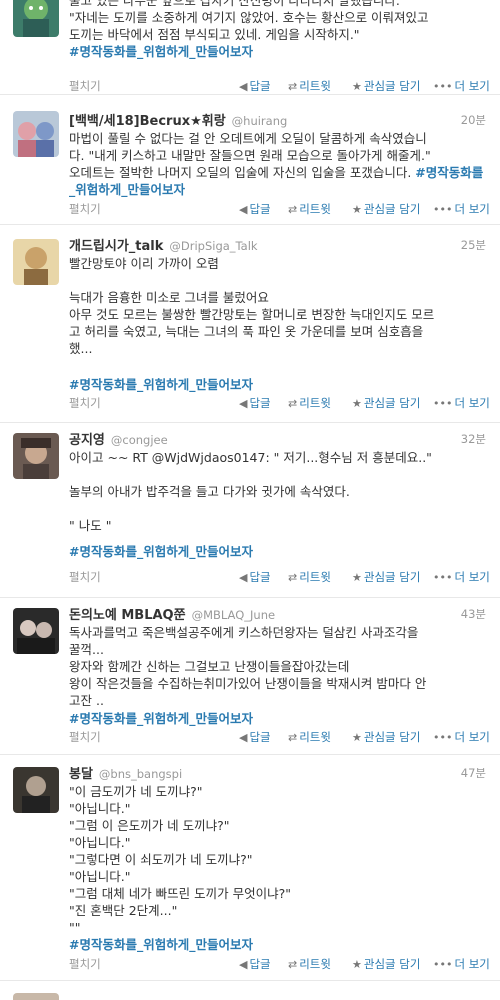 The image size is (500, 1000). What do you see at coordinates (213, 246) in the screenshot?
I see `user-handle: @DripSiga_Talk` at bounding box center [213, 246].